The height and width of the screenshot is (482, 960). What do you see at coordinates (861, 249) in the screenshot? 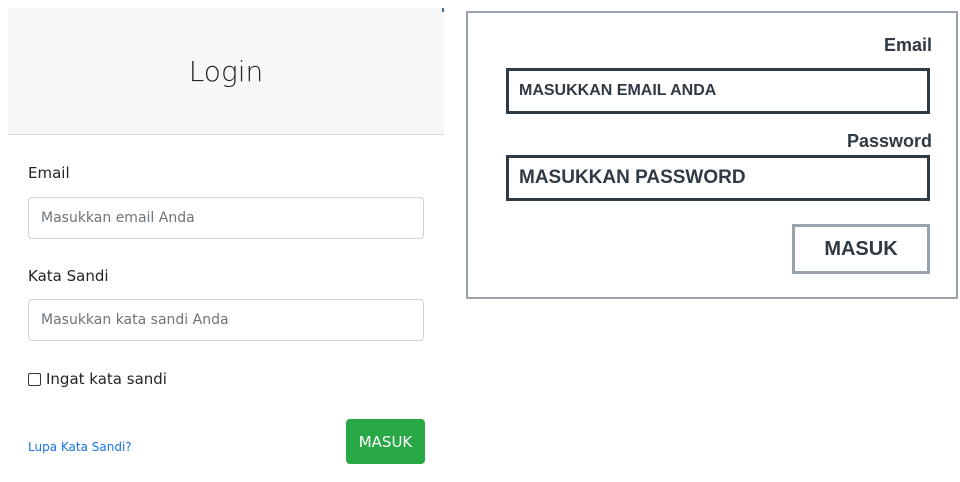
I see `wireframe-submit-button: MASUK` at bounding box center [861, 249].